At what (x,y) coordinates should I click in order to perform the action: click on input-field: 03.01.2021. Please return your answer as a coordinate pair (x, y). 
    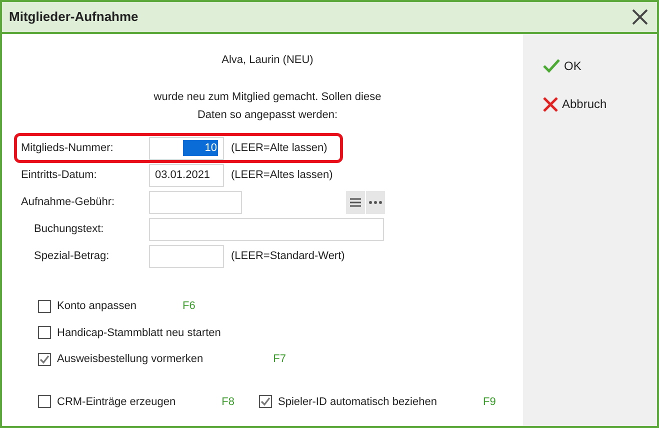
    Looking at the image, I should click on (186, 175).